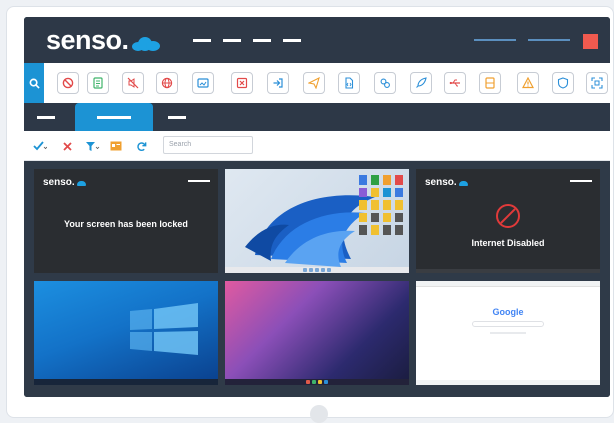 The image size is (614, 423). I want to click on globe-icon, so click(167, 83).